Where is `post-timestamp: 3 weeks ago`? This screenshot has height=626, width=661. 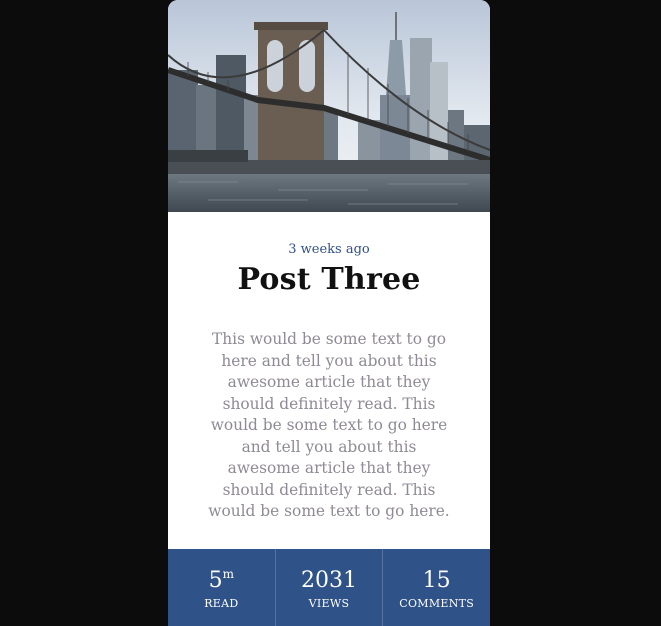
post-timestamp: 3 weeks ago is located at coordinates (329, 249).